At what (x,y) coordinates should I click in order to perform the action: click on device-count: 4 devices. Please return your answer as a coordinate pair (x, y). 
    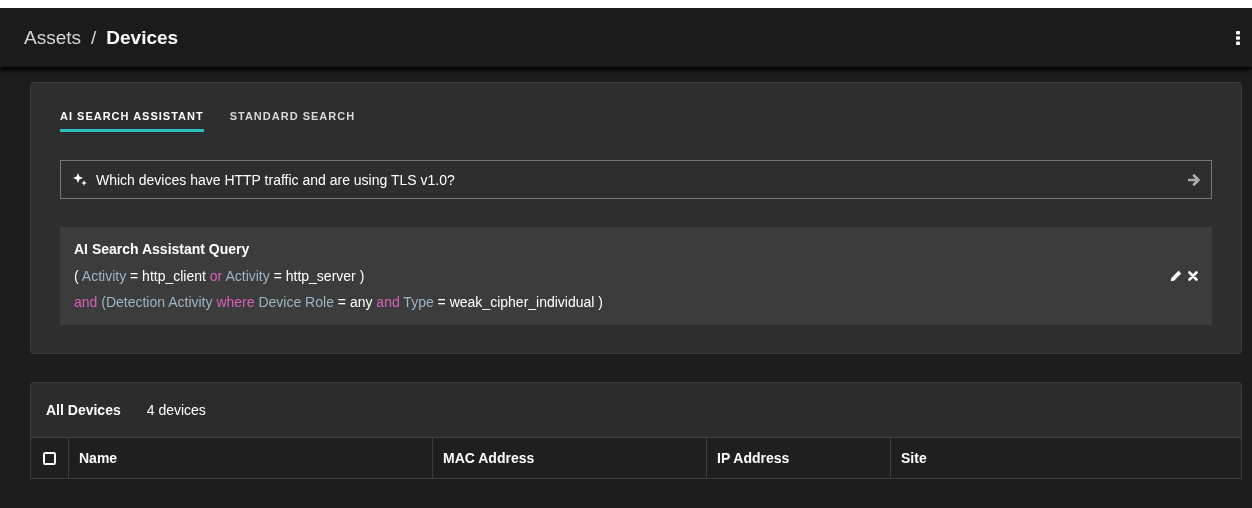
    Looking at the image, I should click on (176, 410).